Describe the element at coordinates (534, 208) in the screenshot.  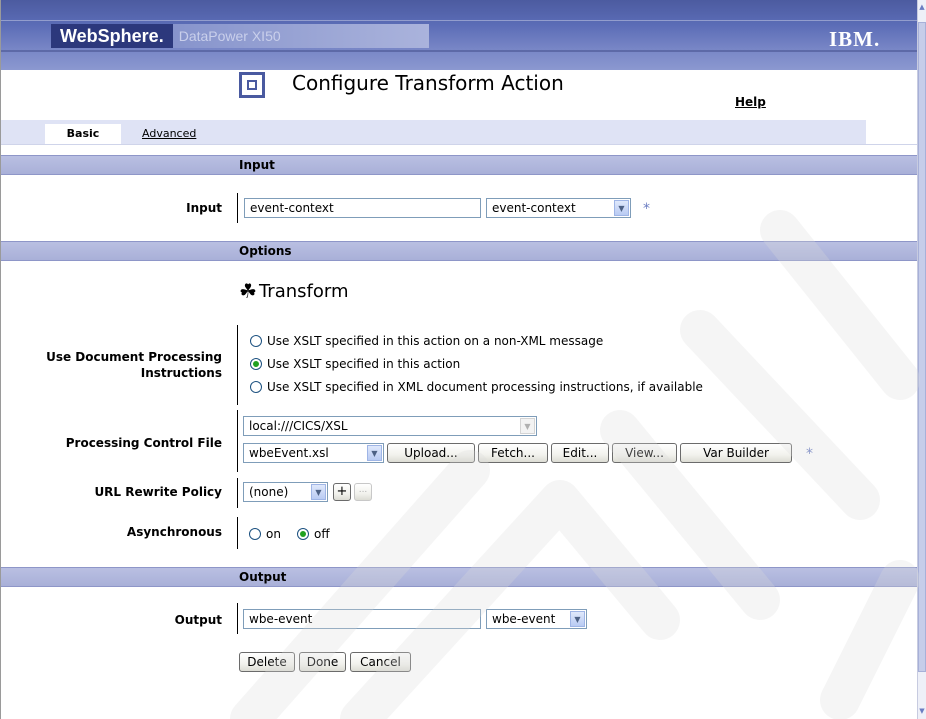
I see `select-value: event-context` at that location.